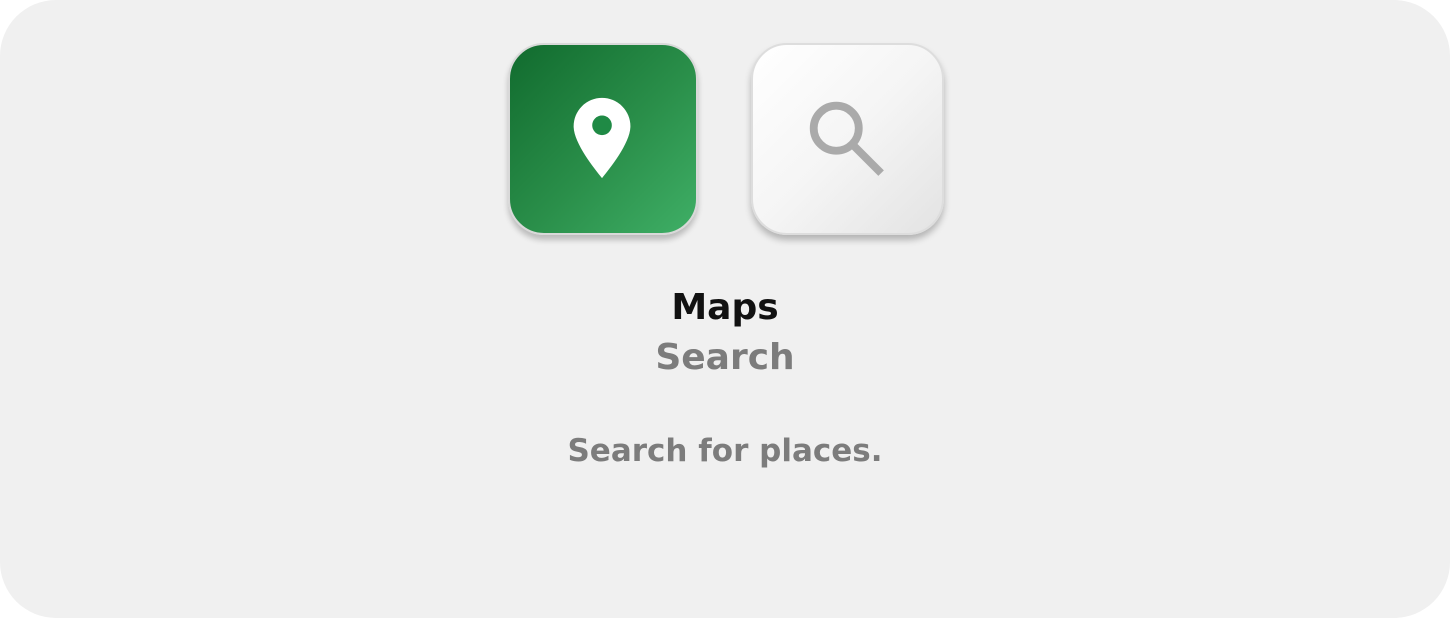 This screenshot has width=1450, height=618. I want to click on search-action-icon, so click(847, 139).